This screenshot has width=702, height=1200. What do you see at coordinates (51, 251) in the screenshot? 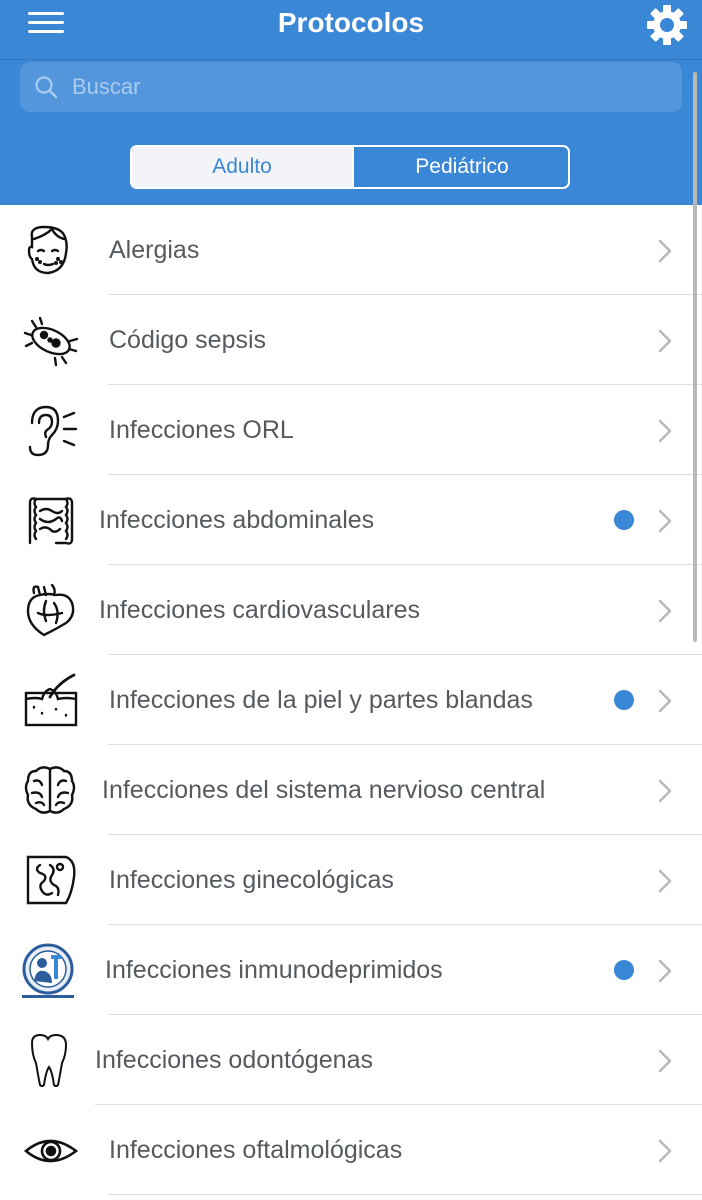
I see `allergy-face-icon` at bounding box center [51, 251].